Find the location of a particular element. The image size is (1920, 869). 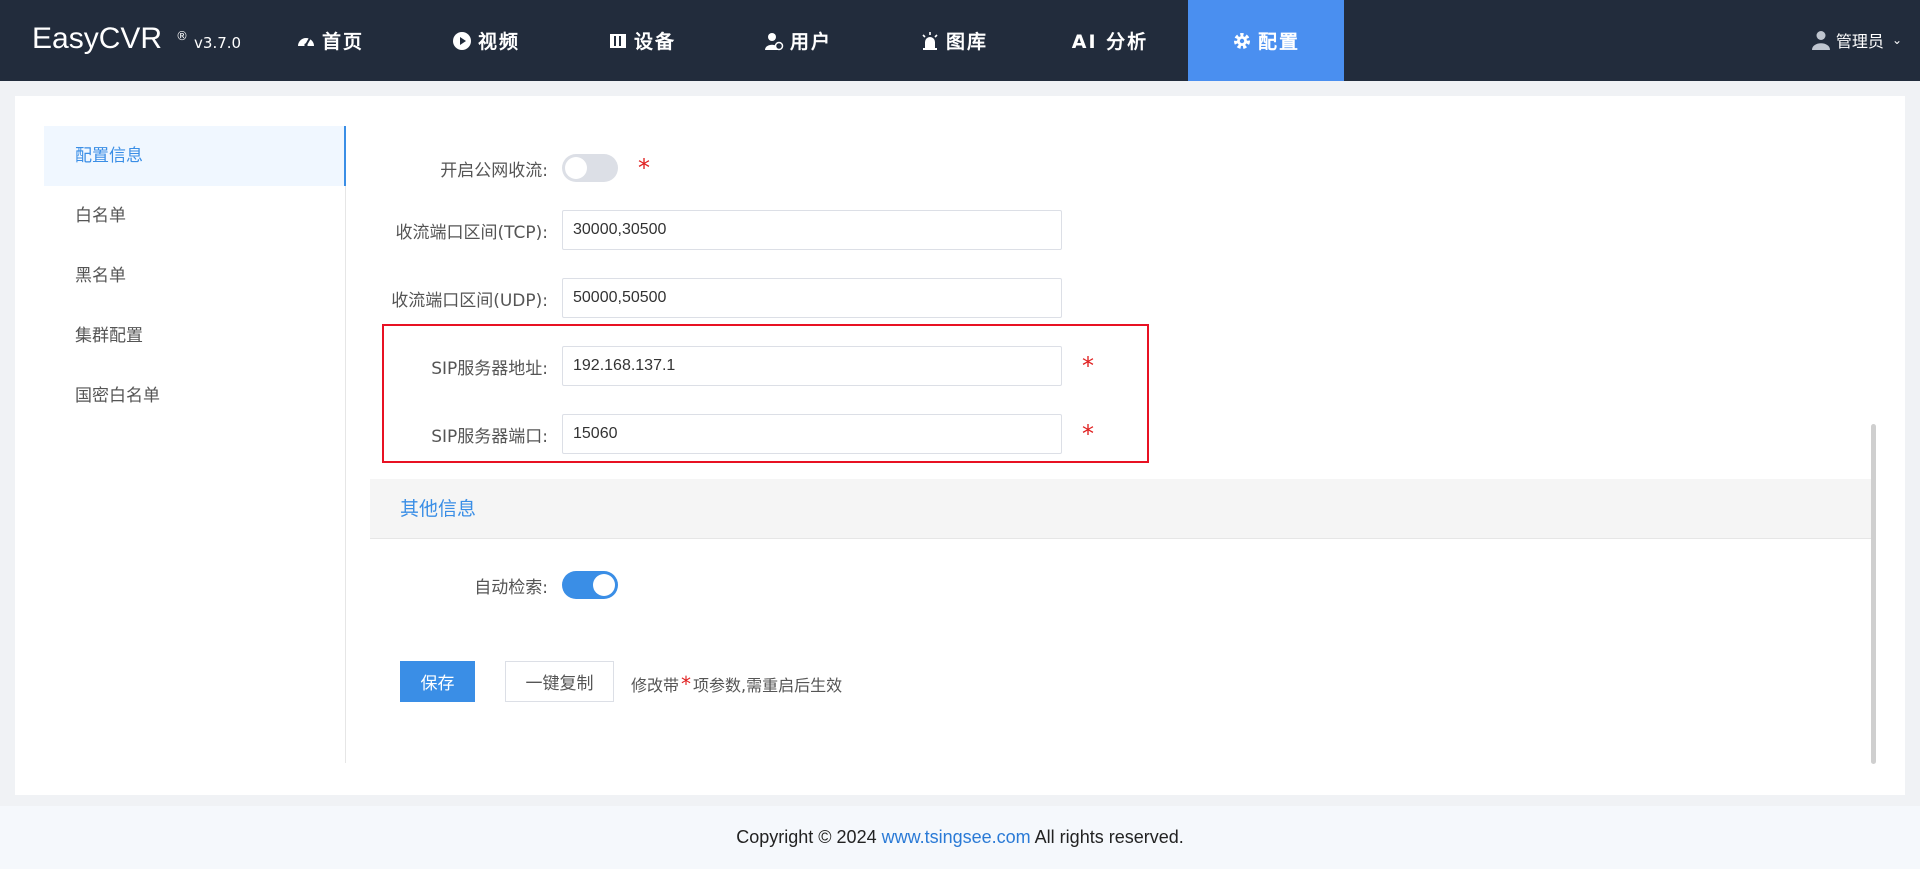

nav-device-label: 设备 is located at coordinates (654, 42).